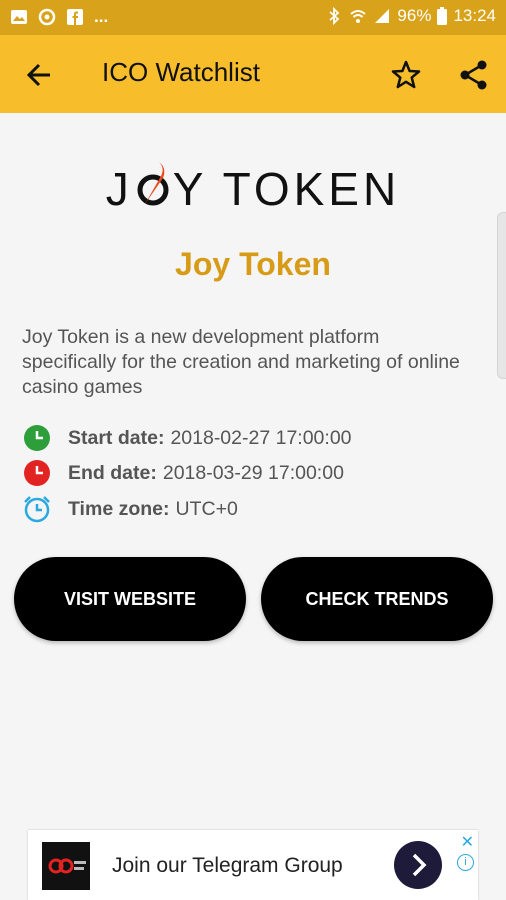 The height and width of the screenshot is (900, 506). I want to click on start-date-row: Start date: 2018-02-27 17:00:00, so click(187, 438).